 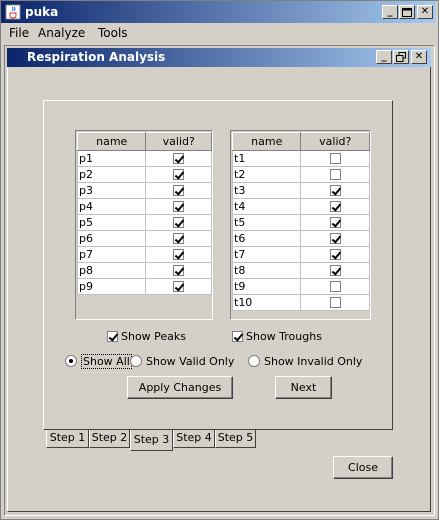 I want to click on minimize-button: _, so click(x=390, y=12).